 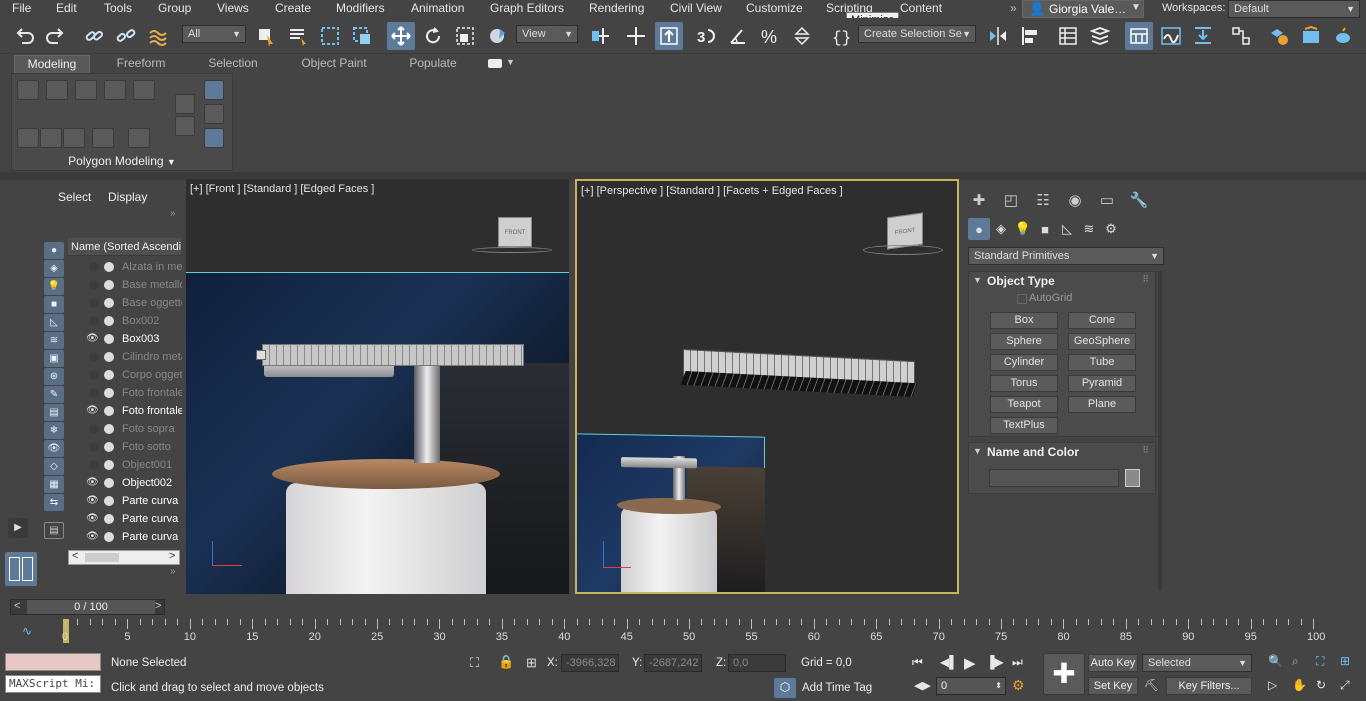 I want to click on named-selection-sets-dropdown: Create Selection Se ▼, so click(x=917, y=34).